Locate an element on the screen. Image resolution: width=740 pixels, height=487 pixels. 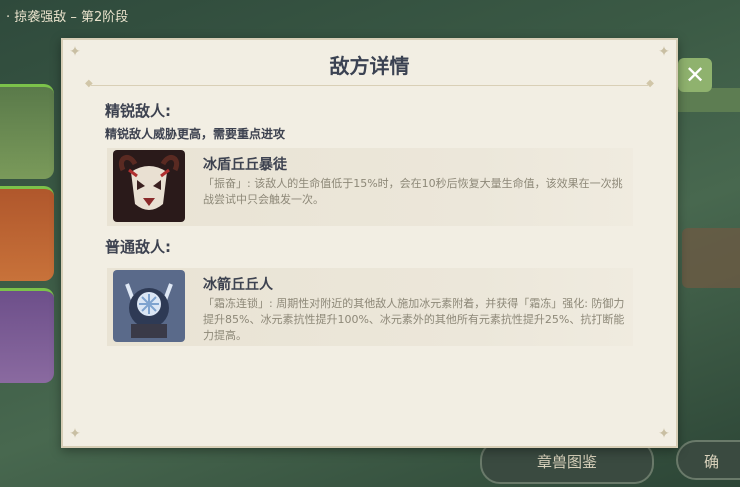
elite-enemy-name: 冰盾丘丘暴徒 is located at coordinates (245, 165).